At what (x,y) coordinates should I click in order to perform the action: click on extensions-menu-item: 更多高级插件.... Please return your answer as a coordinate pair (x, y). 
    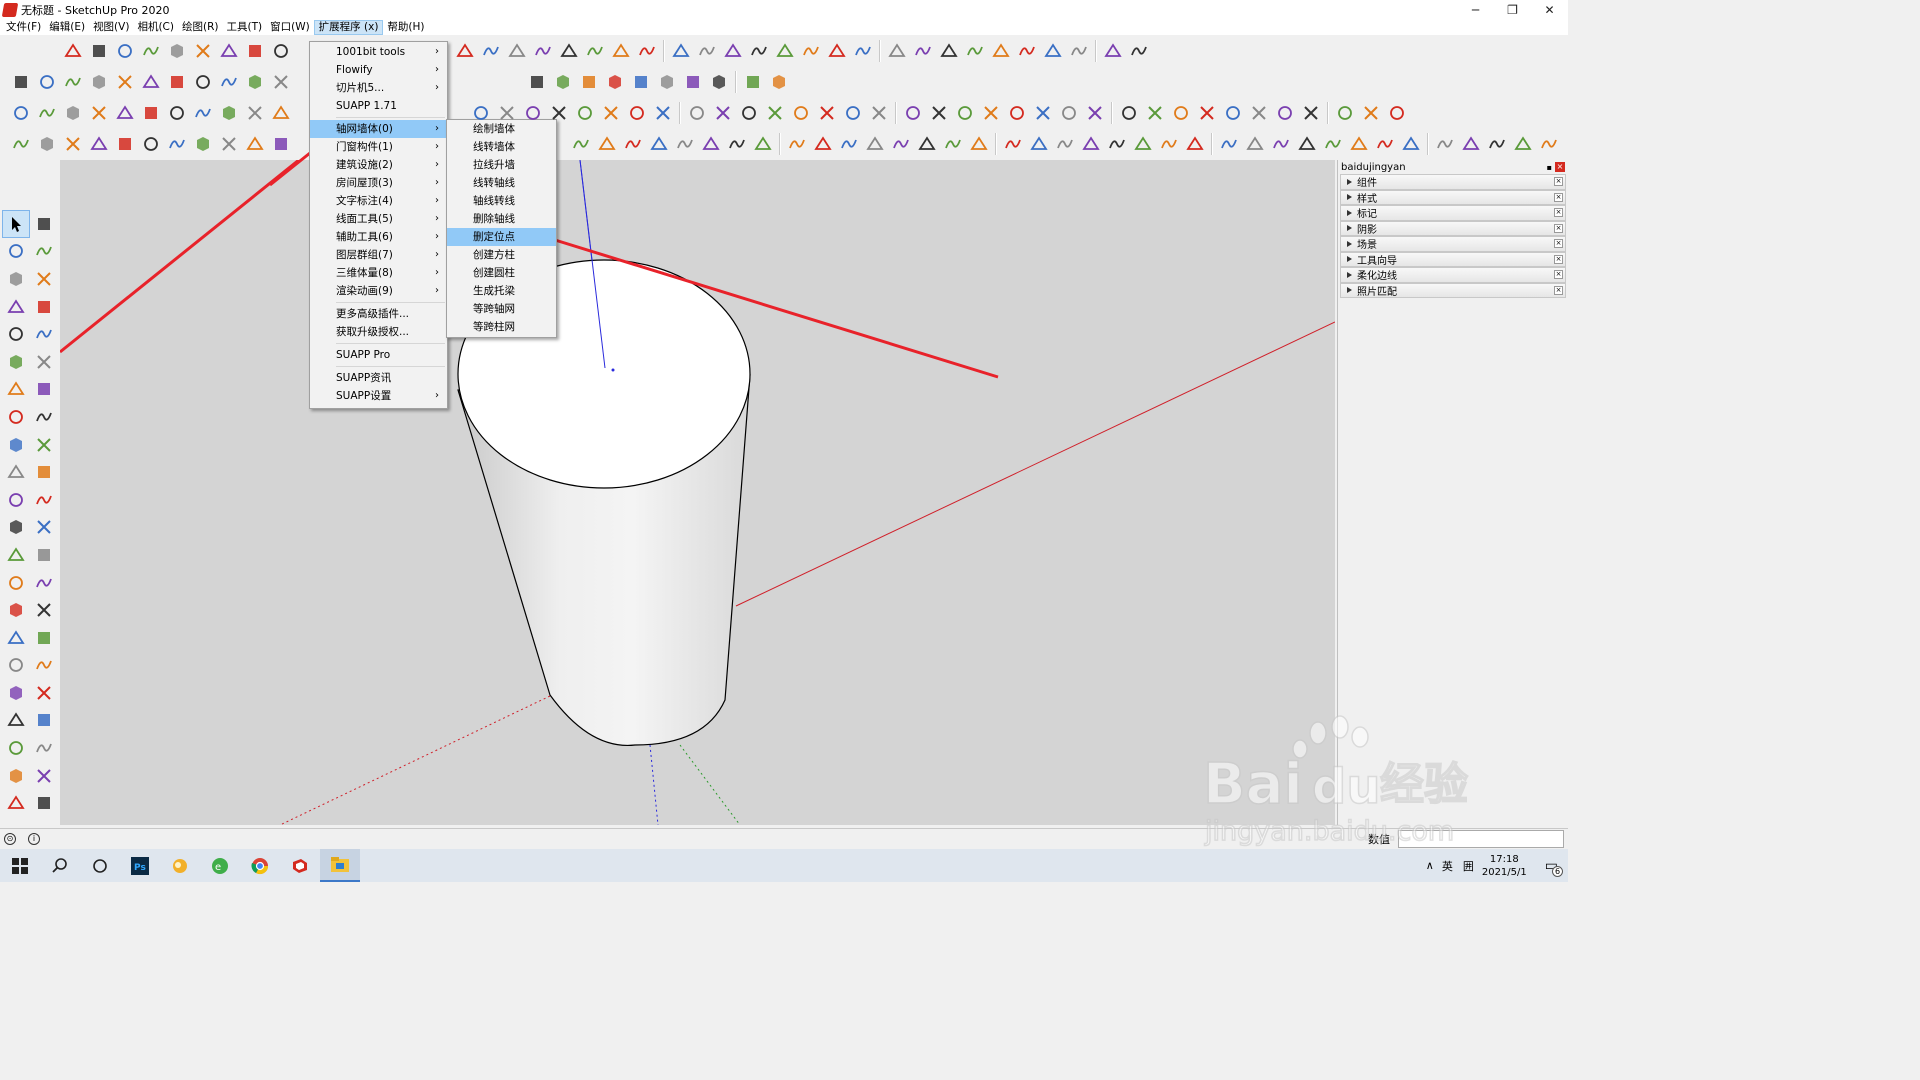
    Looking at the image, I should click on (378, 314).